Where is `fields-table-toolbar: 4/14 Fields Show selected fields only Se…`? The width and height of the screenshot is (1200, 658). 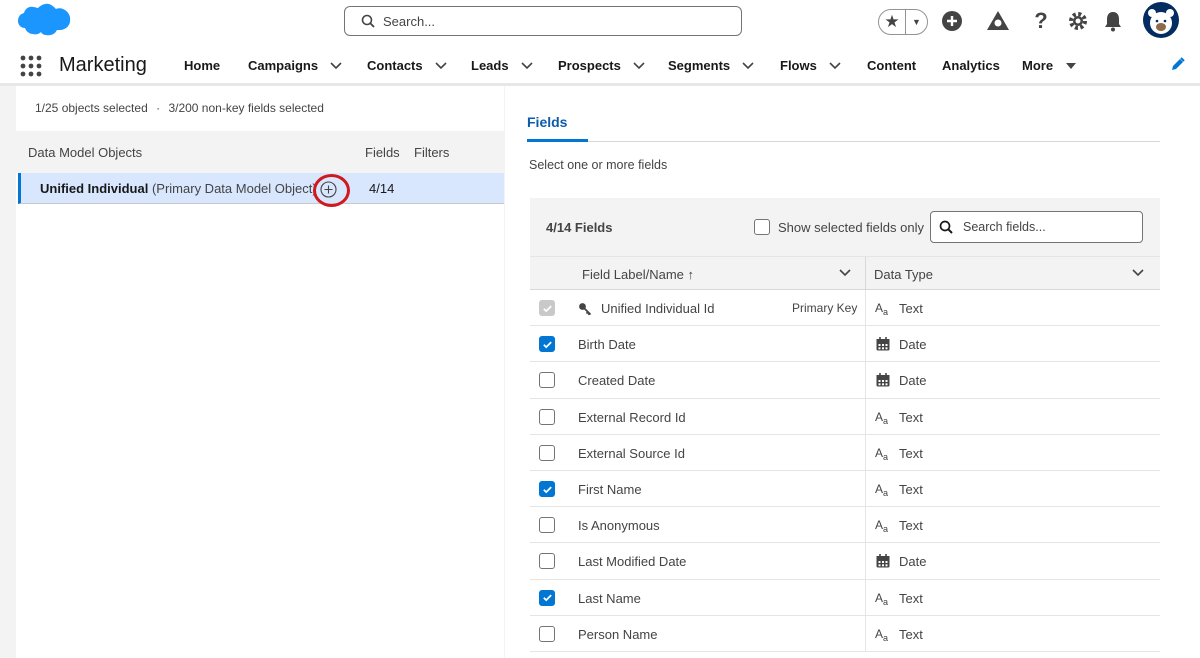 fields-table-toolbar: 4/14 Fields Show selected fields only Se… is located at coordinates (845, 227).